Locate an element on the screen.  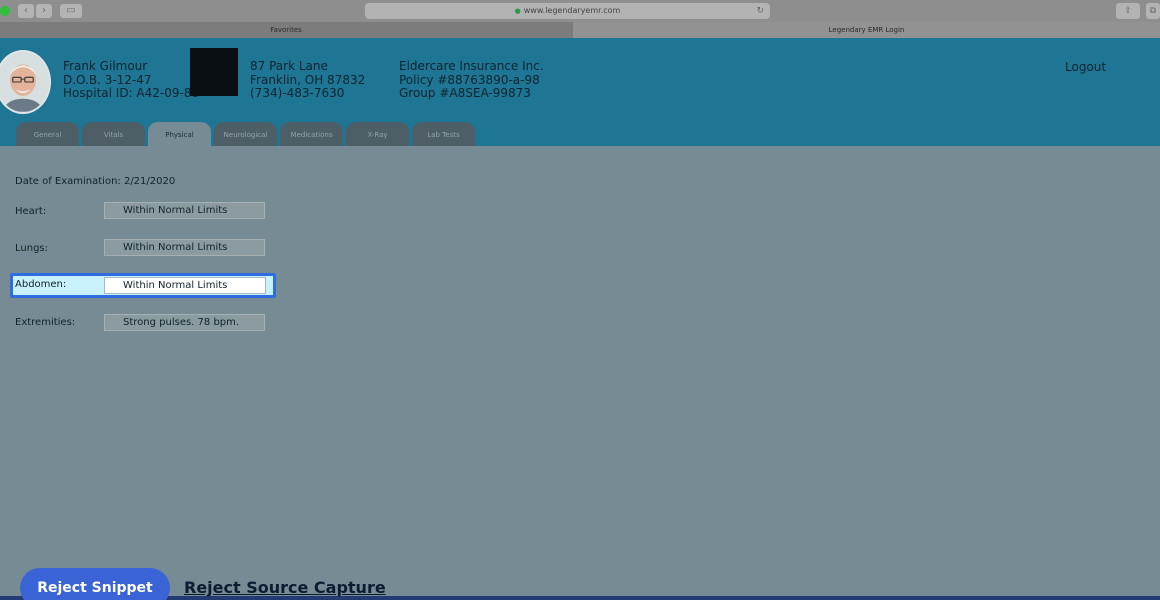
patient-photo-icon is located at coordinates (24, 82).